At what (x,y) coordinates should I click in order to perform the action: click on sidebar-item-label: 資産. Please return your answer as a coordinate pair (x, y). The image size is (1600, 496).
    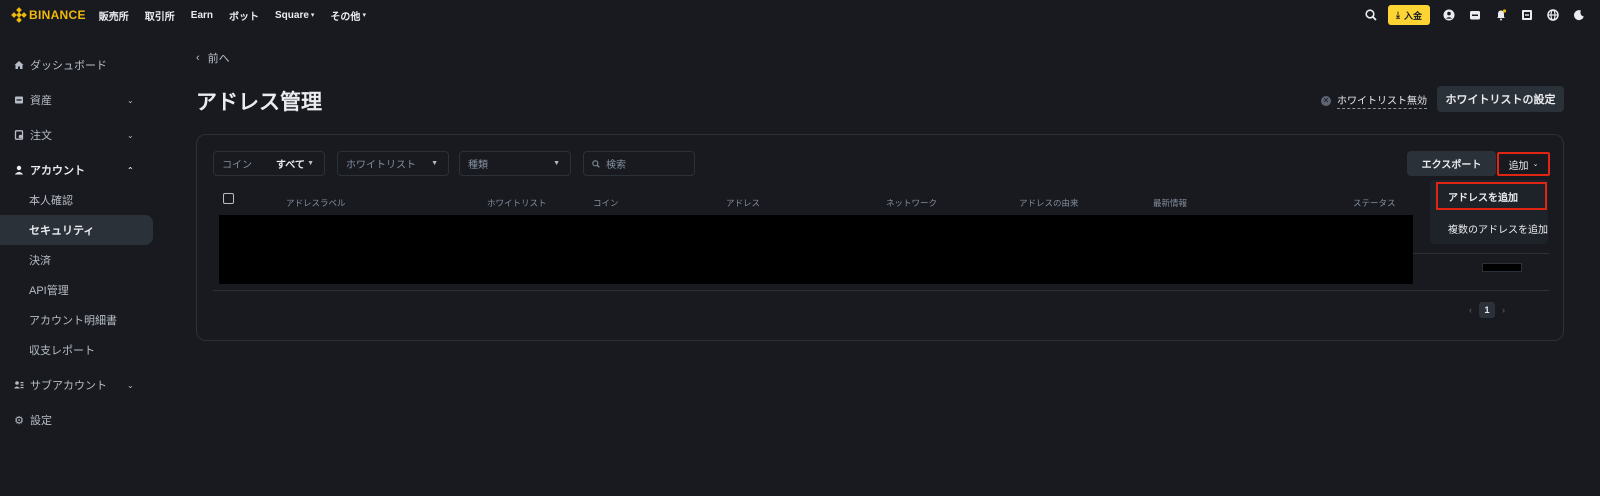
    Looking at the image, I should click on (41, 101).